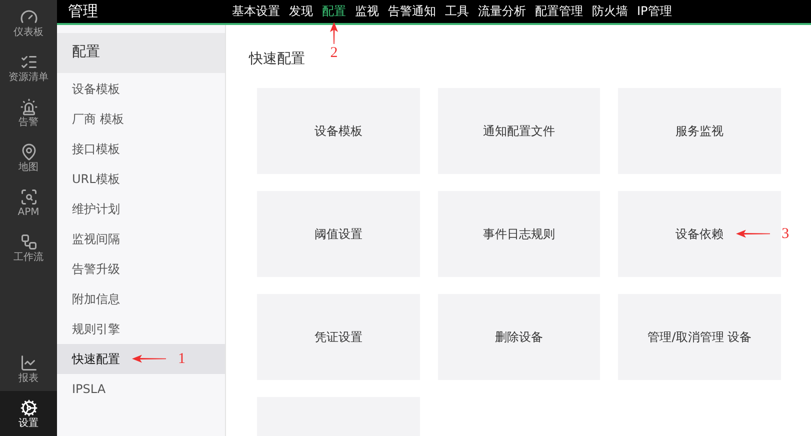 The image size is (811, 436). I want to click on sidebar-item: 快速配置 1, so click(141, 359).